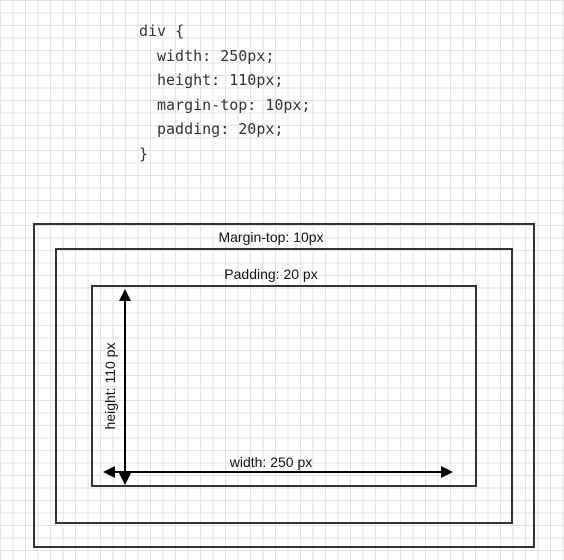  I want to click on height-arrow, so click(125, 387).